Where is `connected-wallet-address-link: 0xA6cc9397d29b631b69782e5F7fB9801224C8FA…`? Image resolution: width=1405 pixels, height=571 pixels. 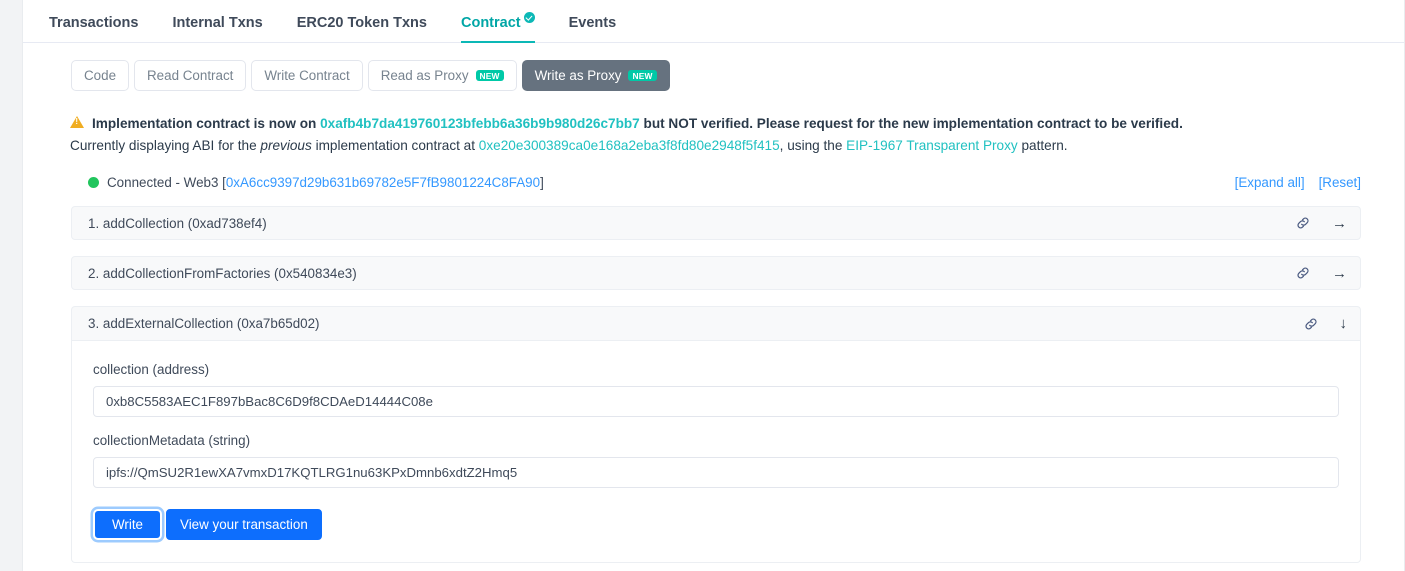
connected-wallet-address-link: 0xA6cc9397d29b631b69782e5F7fB9801224C8FA… is located at coordinates (383, 182).